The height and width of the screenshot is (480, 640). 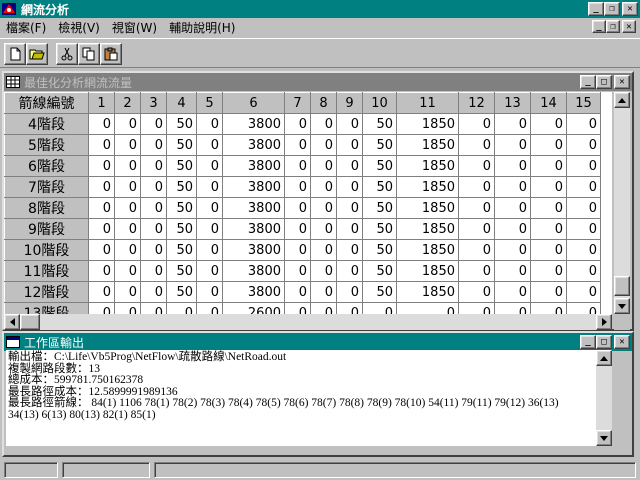 What do you see at coordinates (622, 203) in the screenshot?
I see `grid-vertical-scrollbar` at bounding box center [622, 203].